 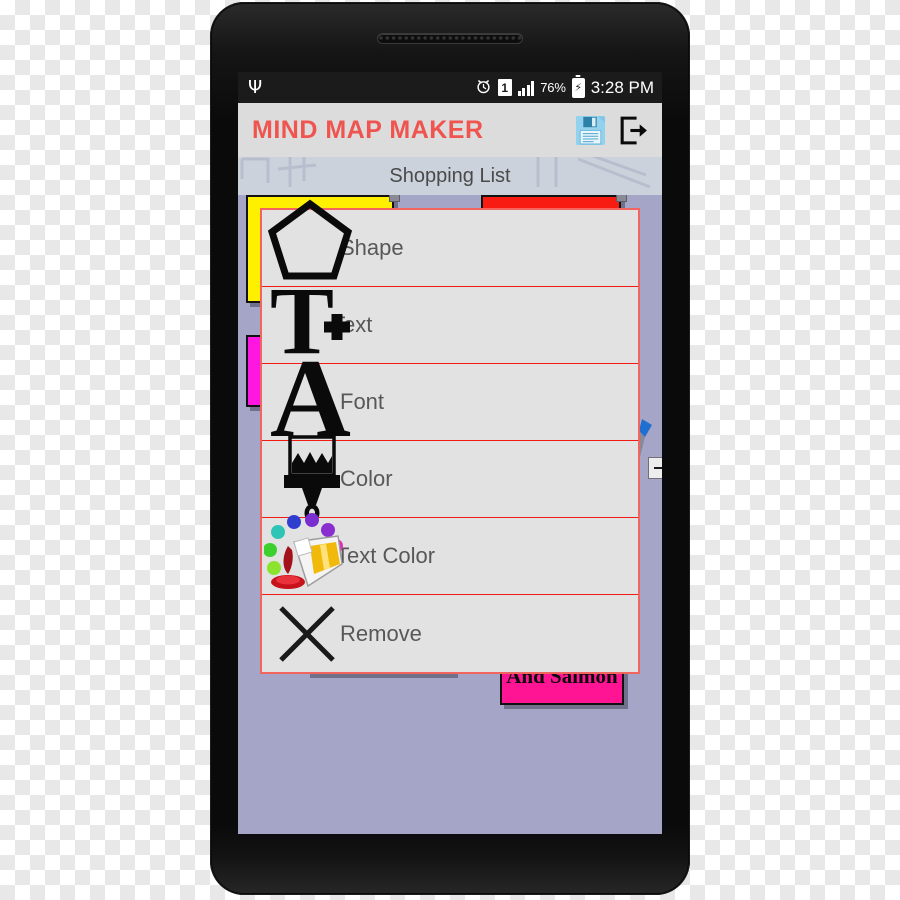 What do you see at coordinates (504, 87) in the screenshot?
I see `sim-card-indicator: 1` at bounding box center [504, 87].